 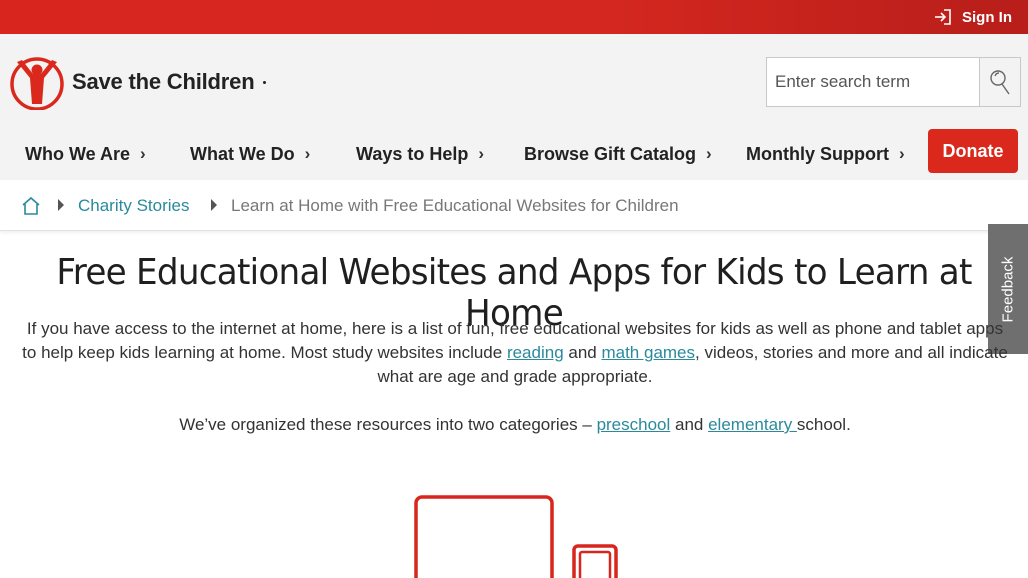 What do you see at coordinates (943, 17) in the screenshot?
I see `sign-in-icon` at bounding box center [943, 17].